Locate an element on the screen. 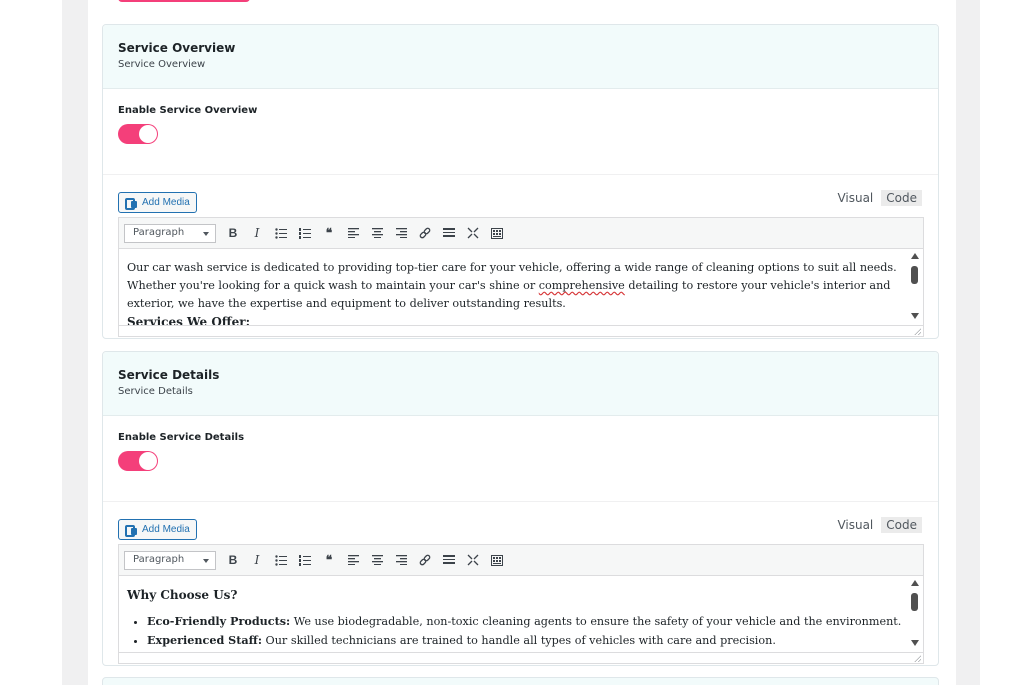 This screenshot has width=1024, height=685. list-item-title: Experienced Staff: is located at coordinates (204, 640).